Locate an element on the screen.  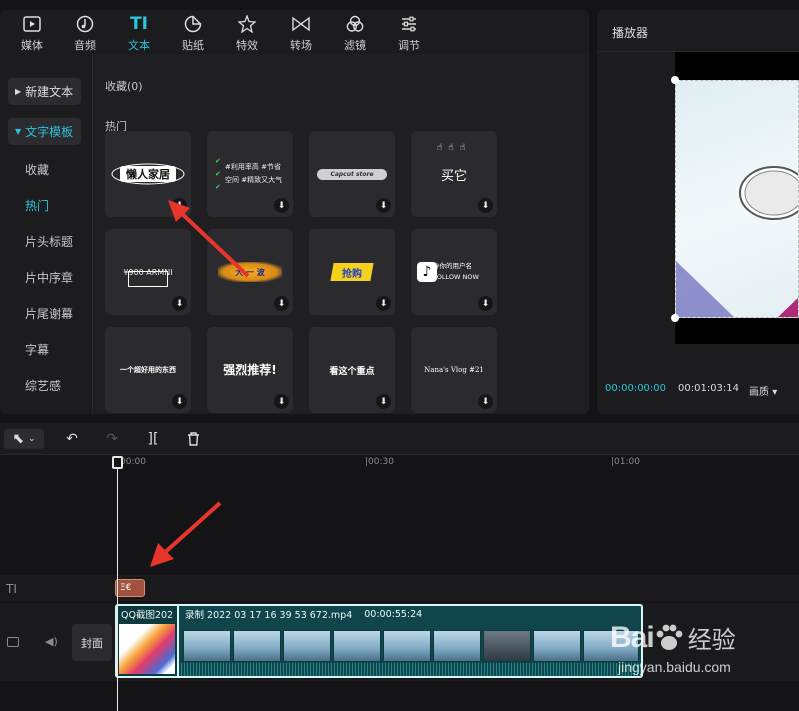
tab-filter: 滤镜 is located at coordinates (355, 32).